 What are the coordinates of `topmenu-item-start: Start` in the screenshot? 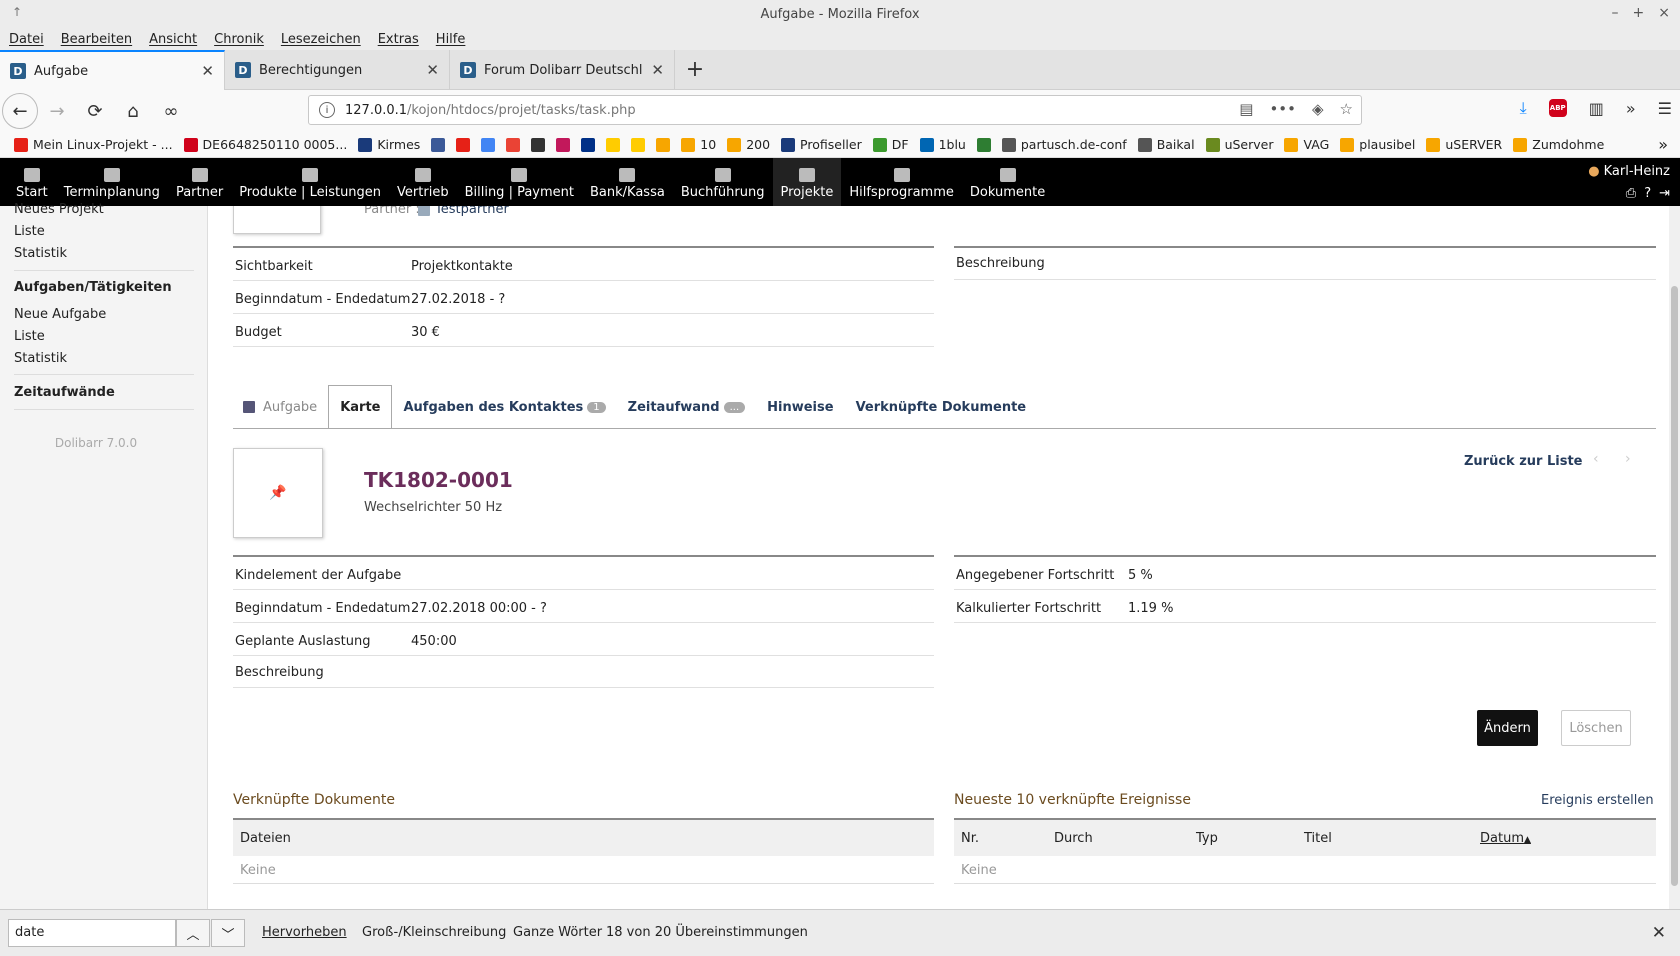 It's located at (32, 182).